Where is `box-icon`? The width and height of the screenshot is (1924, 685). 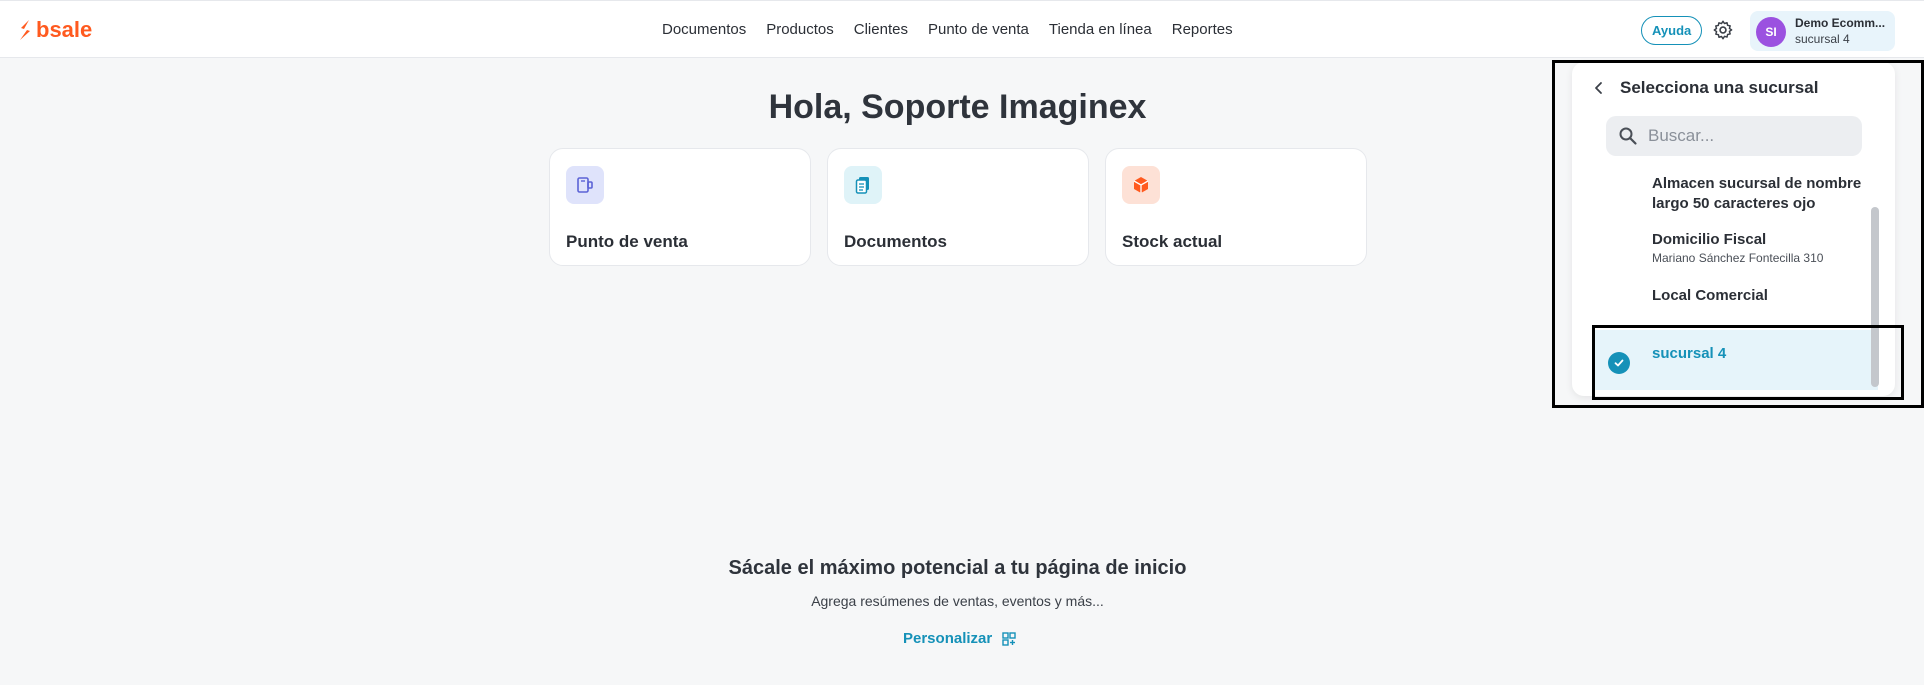 box-icon is located at coordinates (1141, 185).